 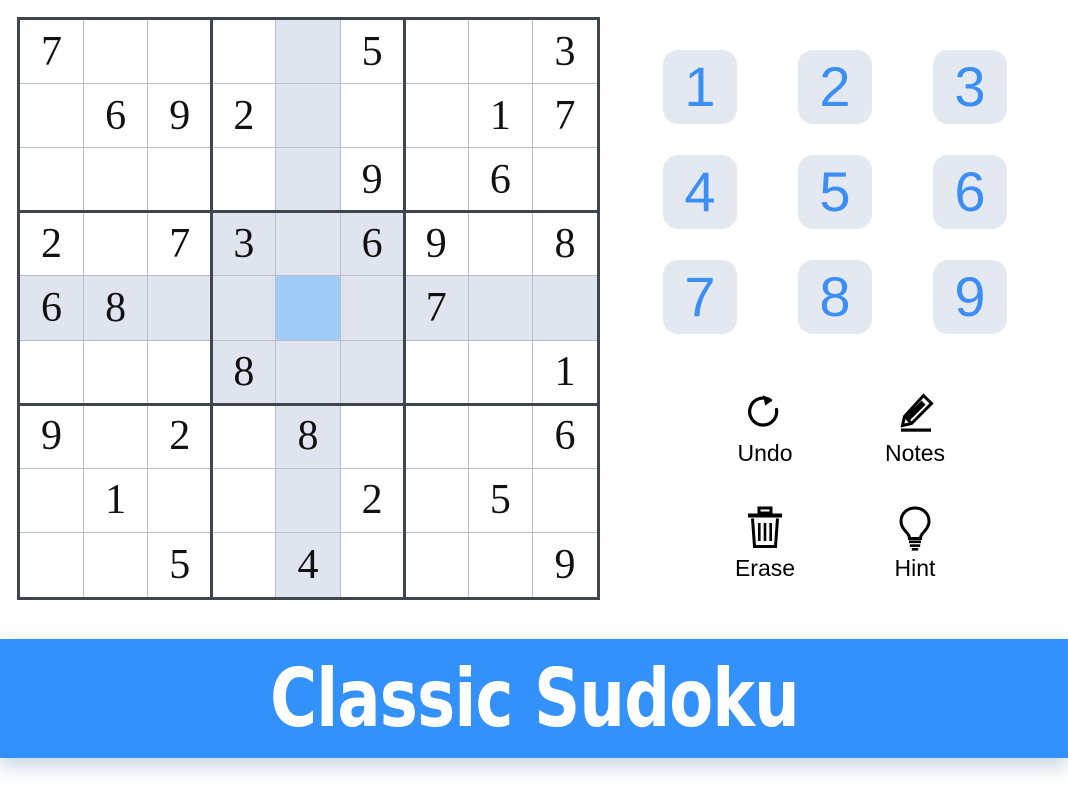 I want to click on cell-r5-c9, so click(x=564, y=308).